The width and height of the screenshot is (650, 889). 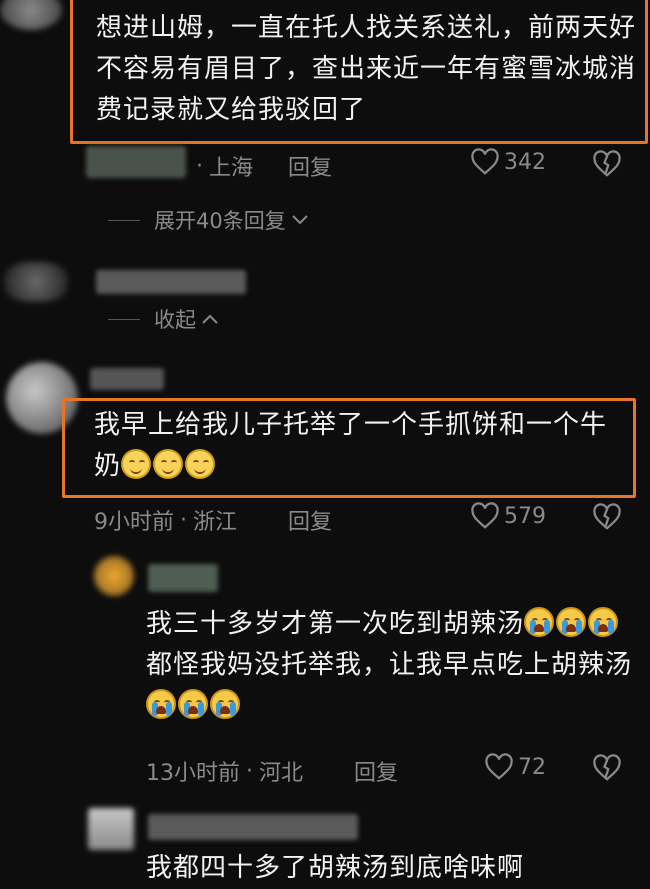 I want to click on like-count: 72, so click(x=532, y=767).